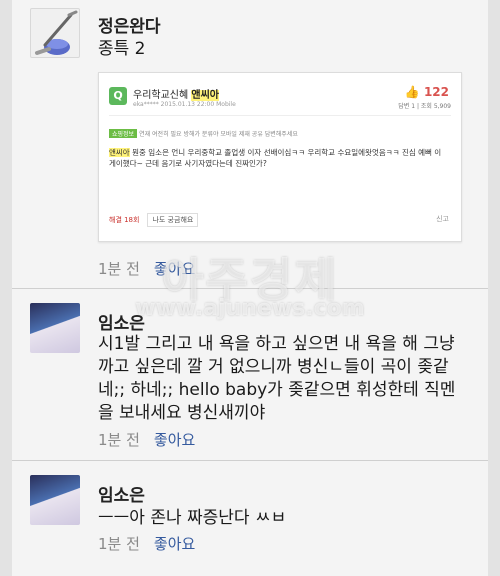 The image size is (500, 576). I want to click on report-link: 신고, so click(442, 219).